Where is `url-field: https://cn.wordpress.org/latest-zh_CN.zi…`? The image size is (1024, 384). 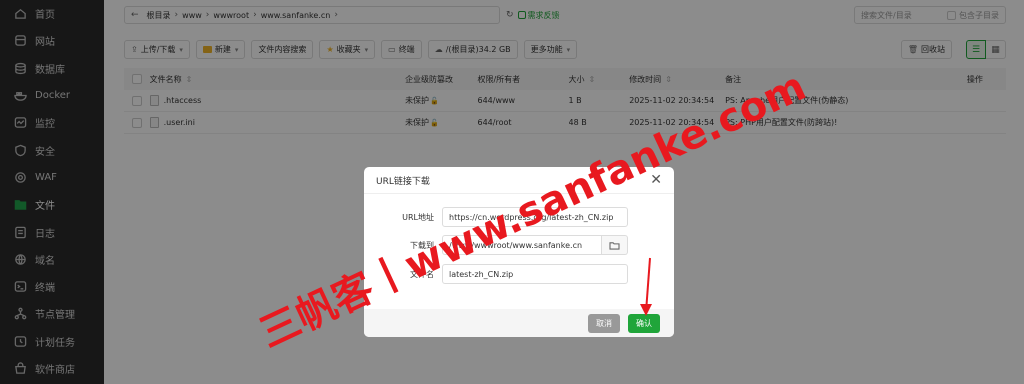
url-field: https://cn.wordpress.org/latest-zh_CN.zi… is located at coordinates (535, 217).